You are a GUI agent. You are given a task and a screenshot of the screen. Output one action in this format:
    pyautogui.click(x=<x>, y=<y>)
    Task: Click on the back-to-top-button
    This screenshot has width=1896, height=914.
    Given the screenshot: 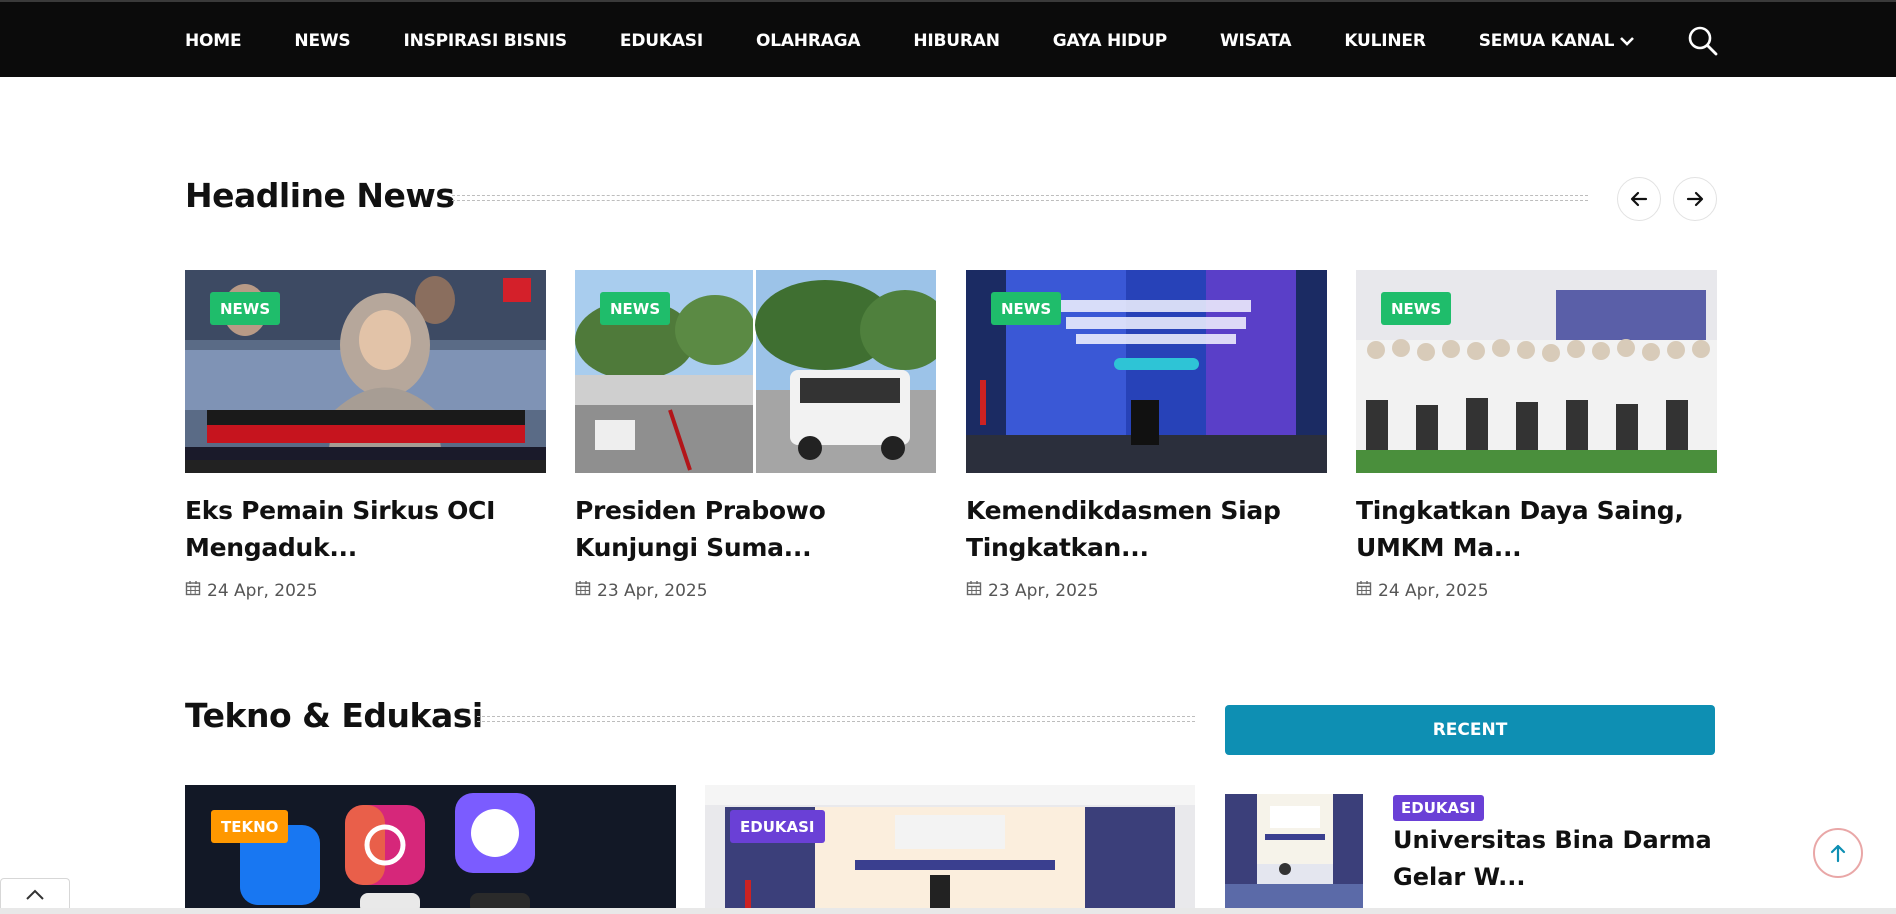 What is the action you would take?
    pyautogui.click(x=1838, y=853)
    